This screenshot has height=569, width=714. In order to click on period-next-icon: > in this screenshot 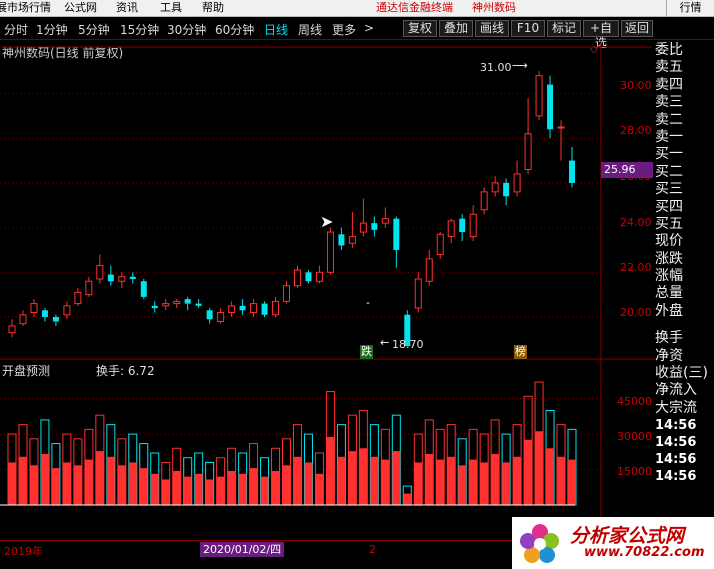, I will do `click(369, 28)`.